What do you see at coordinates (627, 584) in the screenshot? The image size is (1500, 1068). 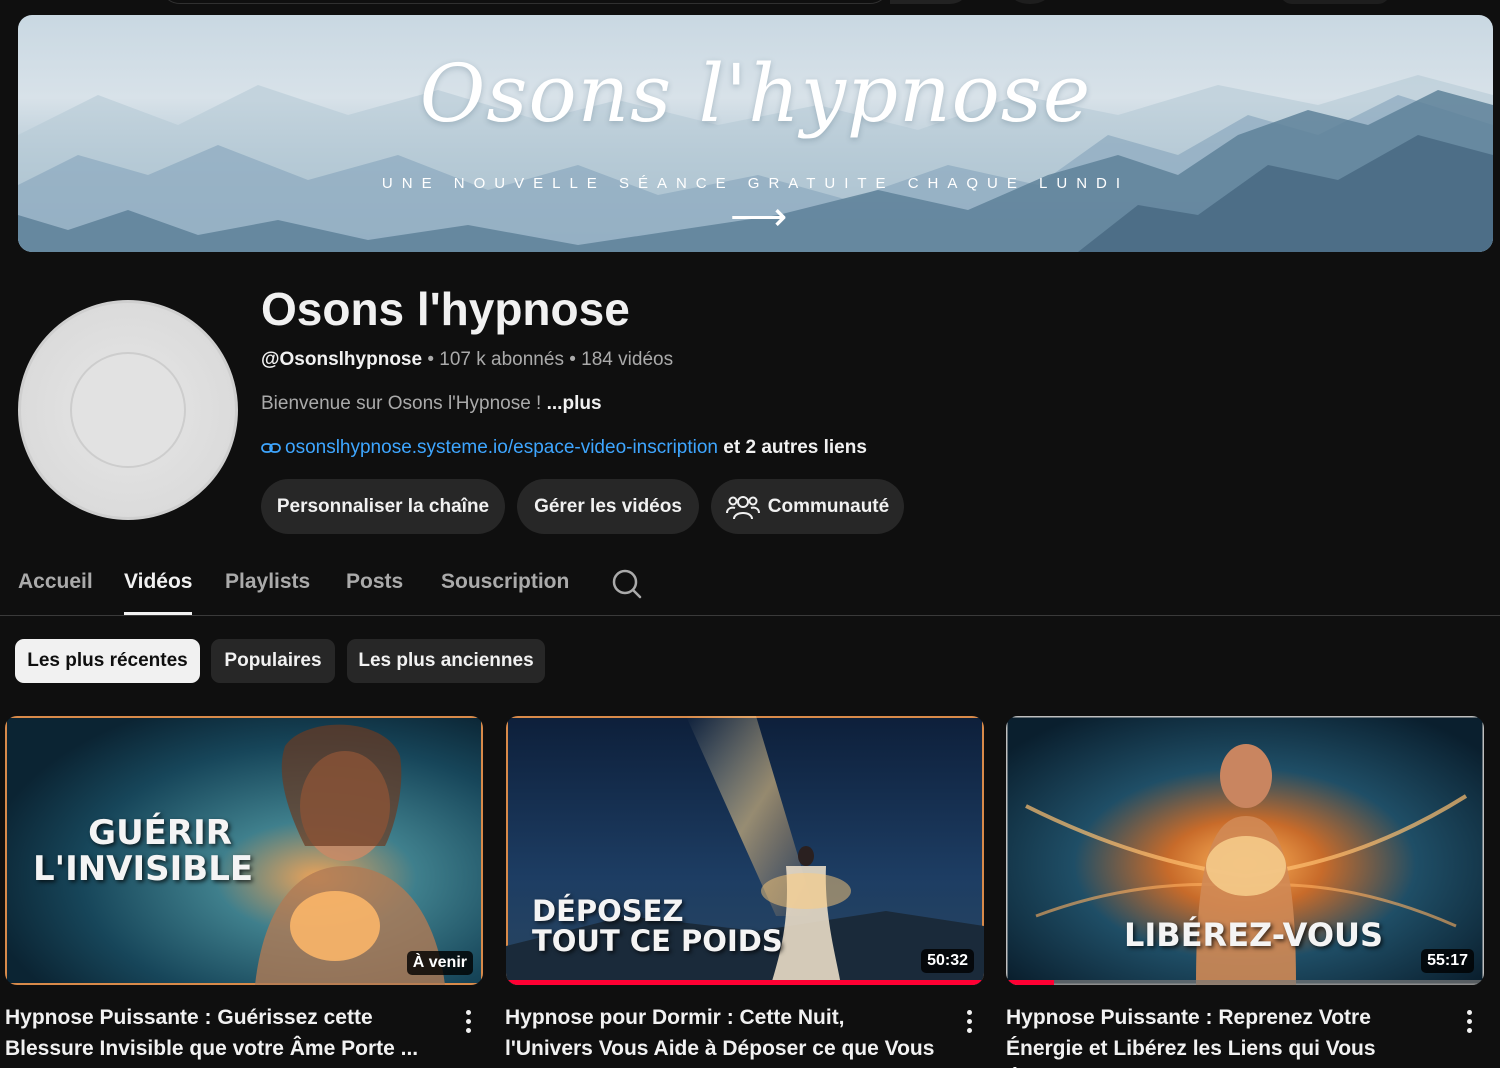 I see `search-icon` at bounding box center [627, 584].